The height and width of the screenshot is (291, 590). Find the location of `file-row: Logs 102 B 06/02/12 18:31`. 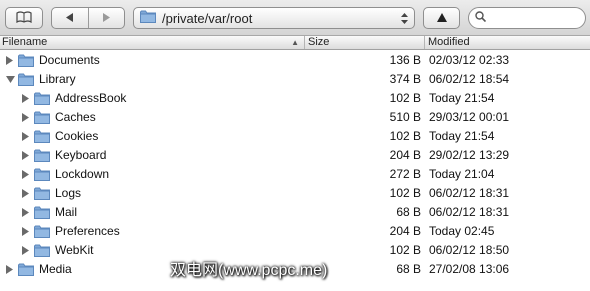

file-row: Logs 102 B 06/02/12 18:31 is located at coordinates (295, 193).